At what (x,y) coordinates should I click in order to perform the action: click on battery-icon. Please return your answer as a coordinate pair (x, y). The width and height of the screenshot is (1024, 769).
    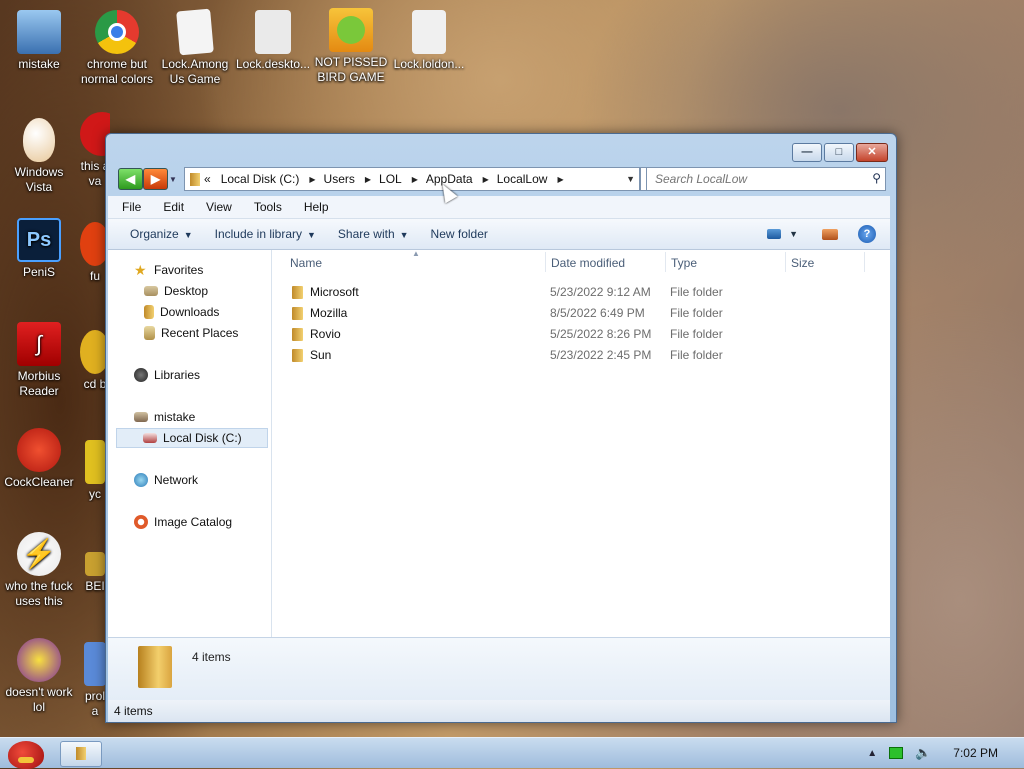
    Looking at the image, I should click on (896, 753).